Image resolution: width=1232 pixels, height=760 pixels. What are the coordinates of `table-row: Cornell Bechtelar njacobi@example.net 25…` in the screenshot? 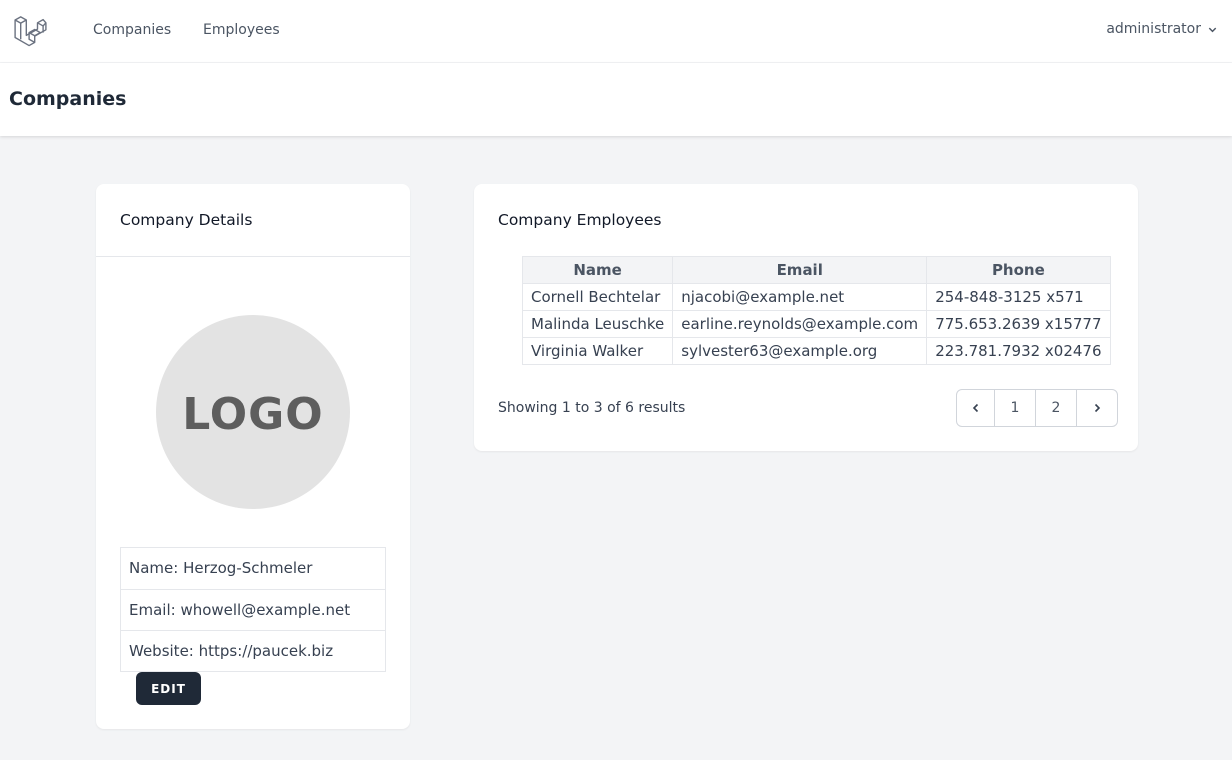 It's located at (816, 297).